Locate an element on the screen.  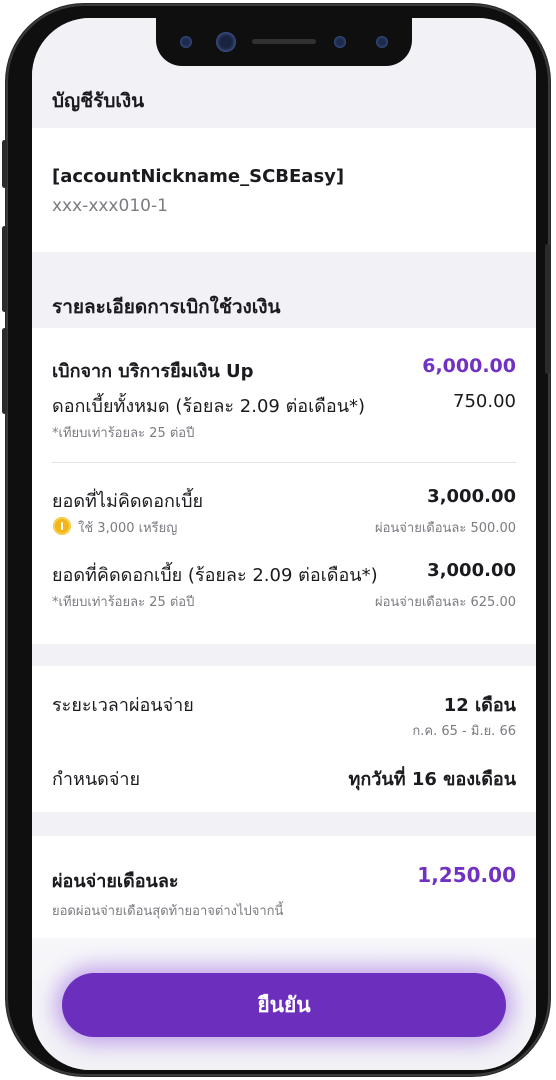
account-number: xxx-xxx010-1 is located at coordinates (110, 206).